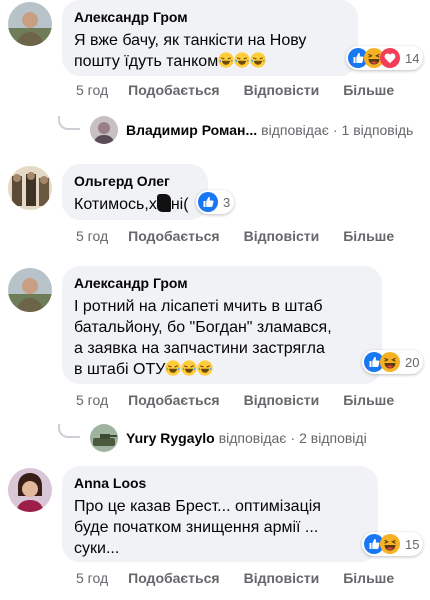 This screenshot has width=430, height=600. Describe the element at coordinates (197, 506) in the screenshot. I see `comment-line: Про це казав Брест... оптимізація` at that location.